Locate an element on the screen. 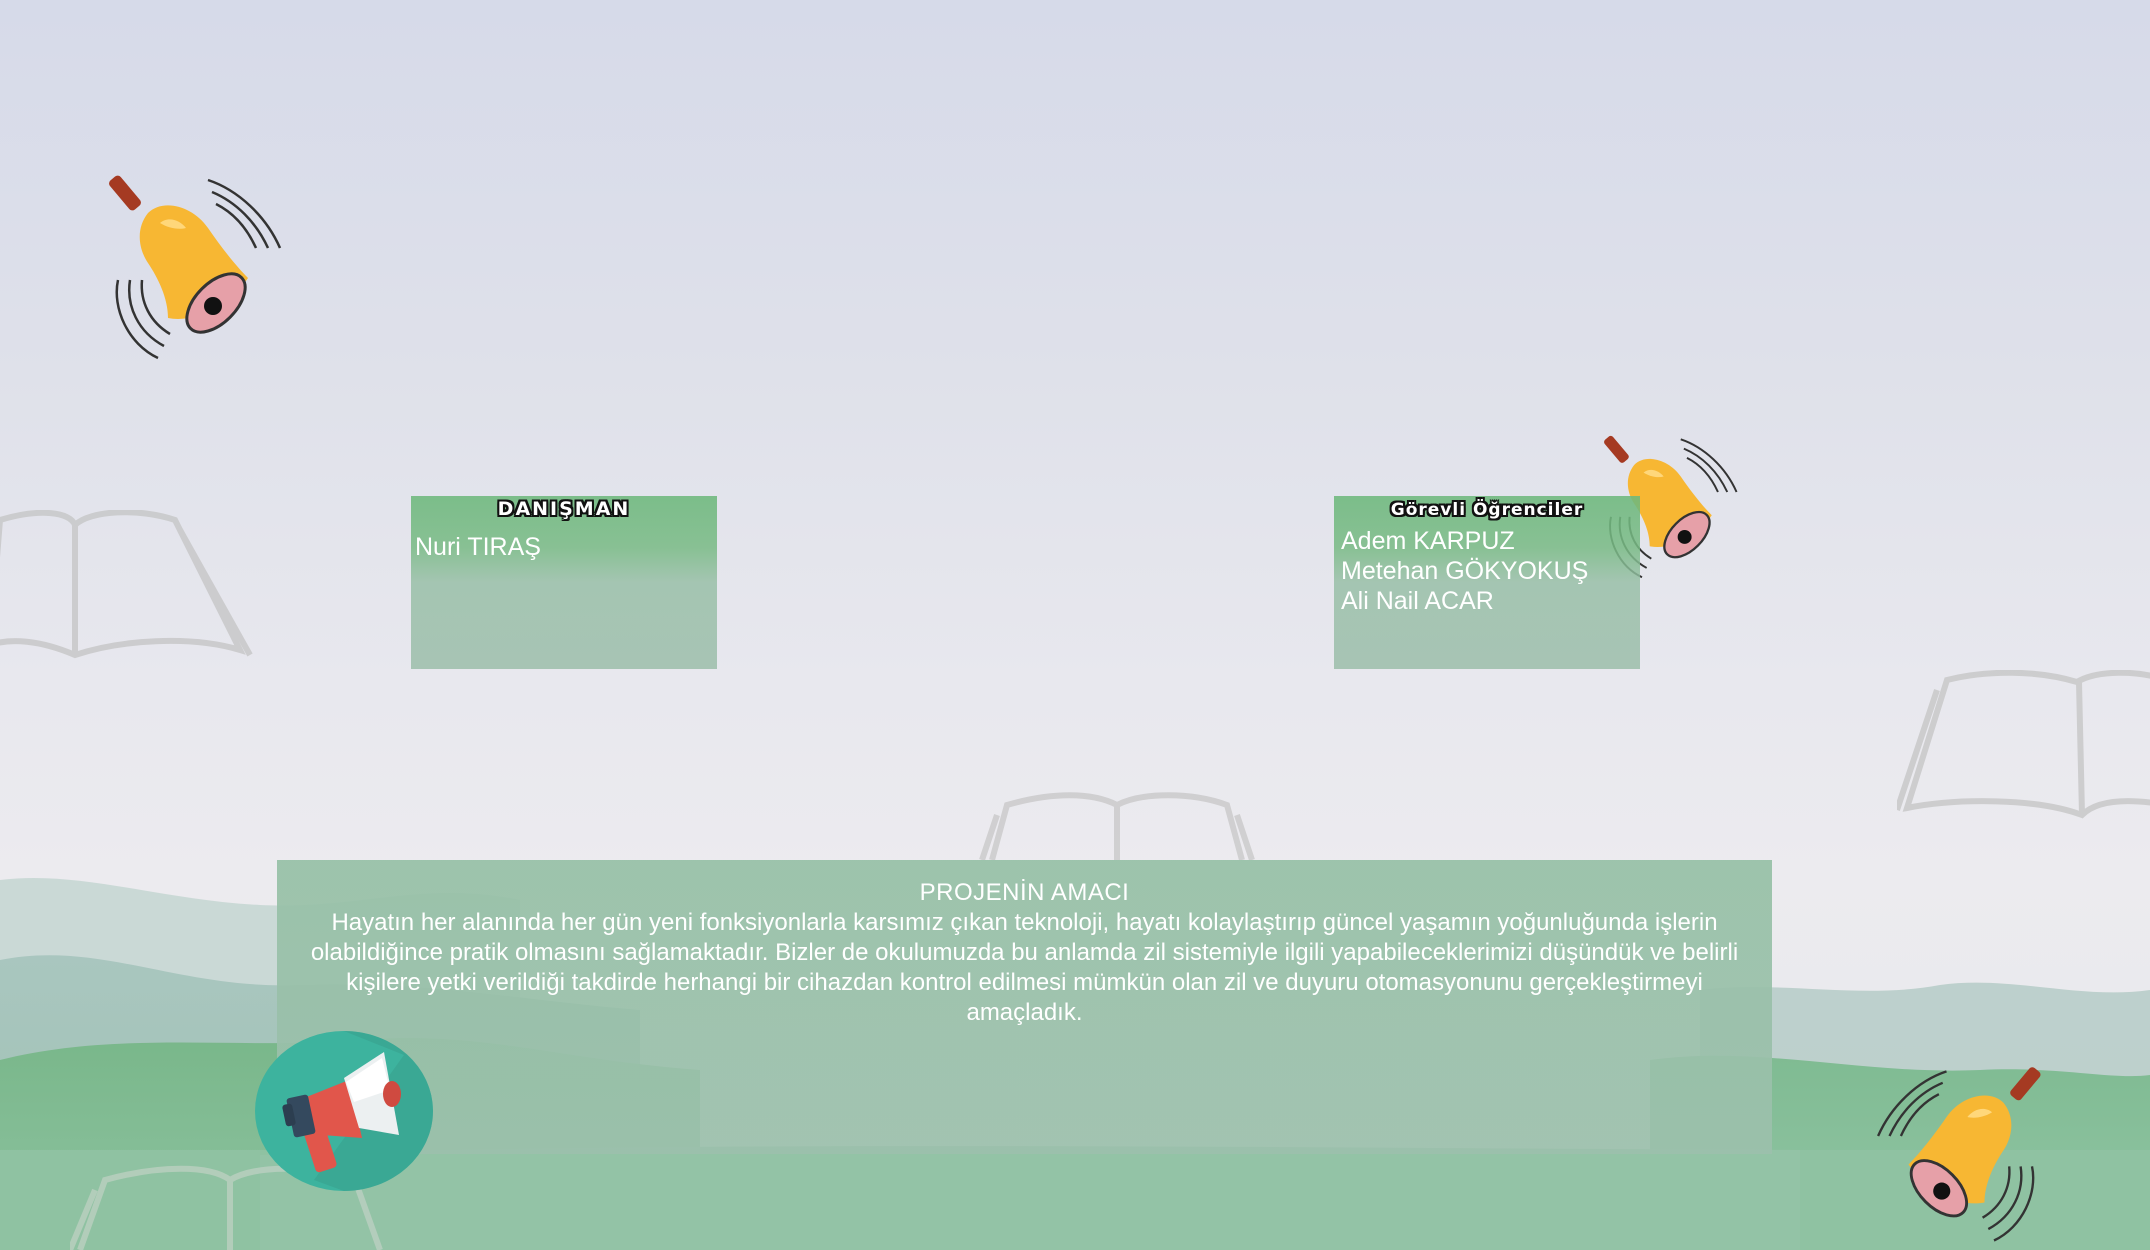 The image size is (2150, 1250). advisor-list: Nuri TIRAŞ is located at coordinates (478, 547).